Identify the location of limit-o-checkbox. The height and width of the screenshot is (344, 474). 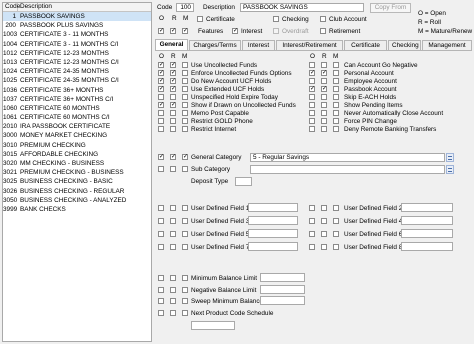
(161, 312).